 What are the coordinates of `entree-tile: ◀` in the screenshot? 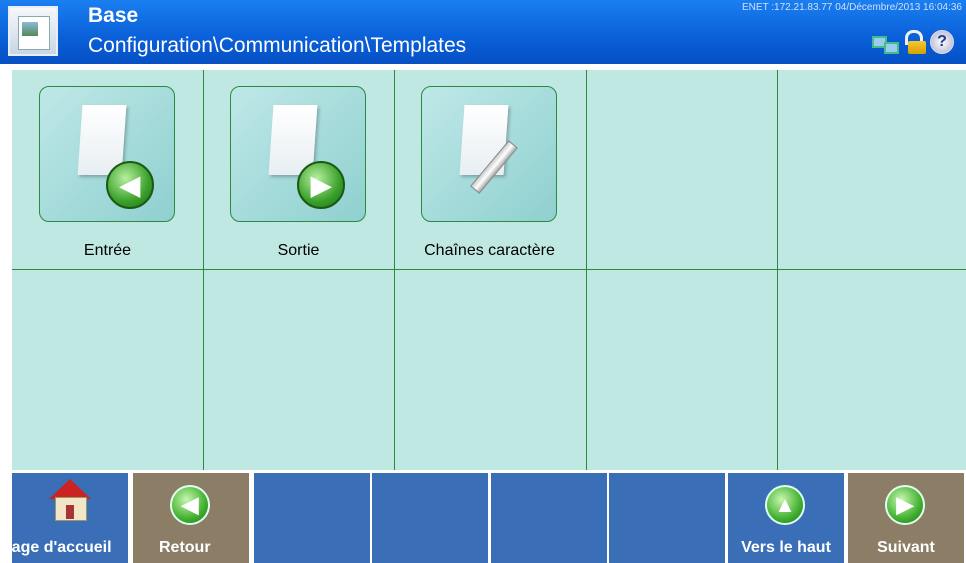 It's located at (107, 154).